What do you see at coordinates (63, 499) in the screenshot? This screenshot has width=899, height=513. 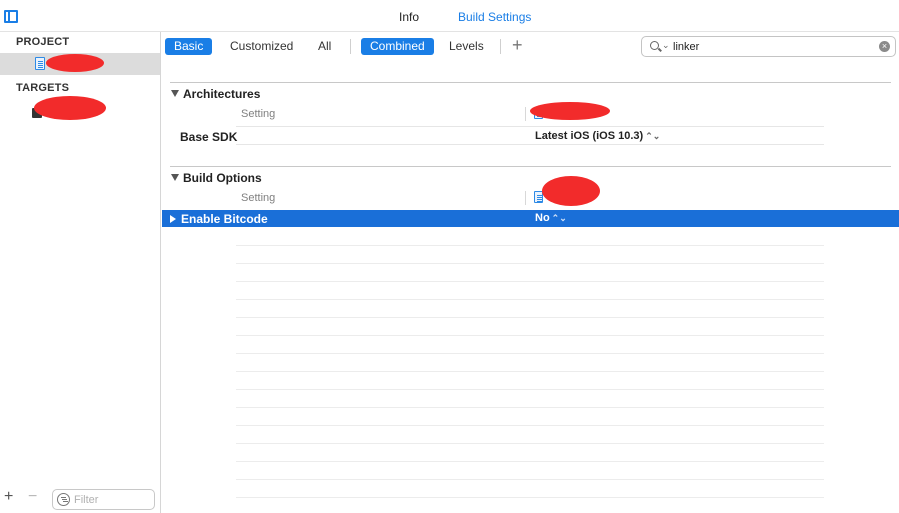 I see `filter-icon` at bounding box center [63, 499].